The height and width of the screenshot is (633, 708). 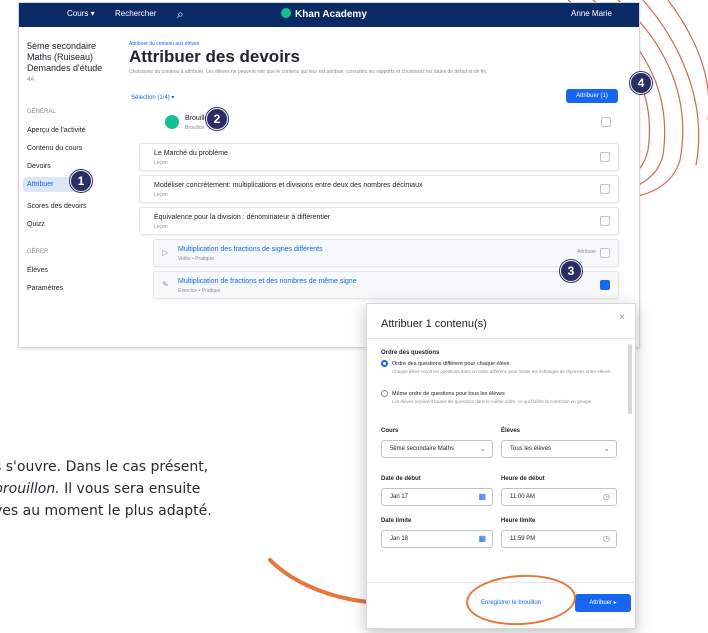 I want to click on course-field-label: Cours, so click(x=390, y=431).